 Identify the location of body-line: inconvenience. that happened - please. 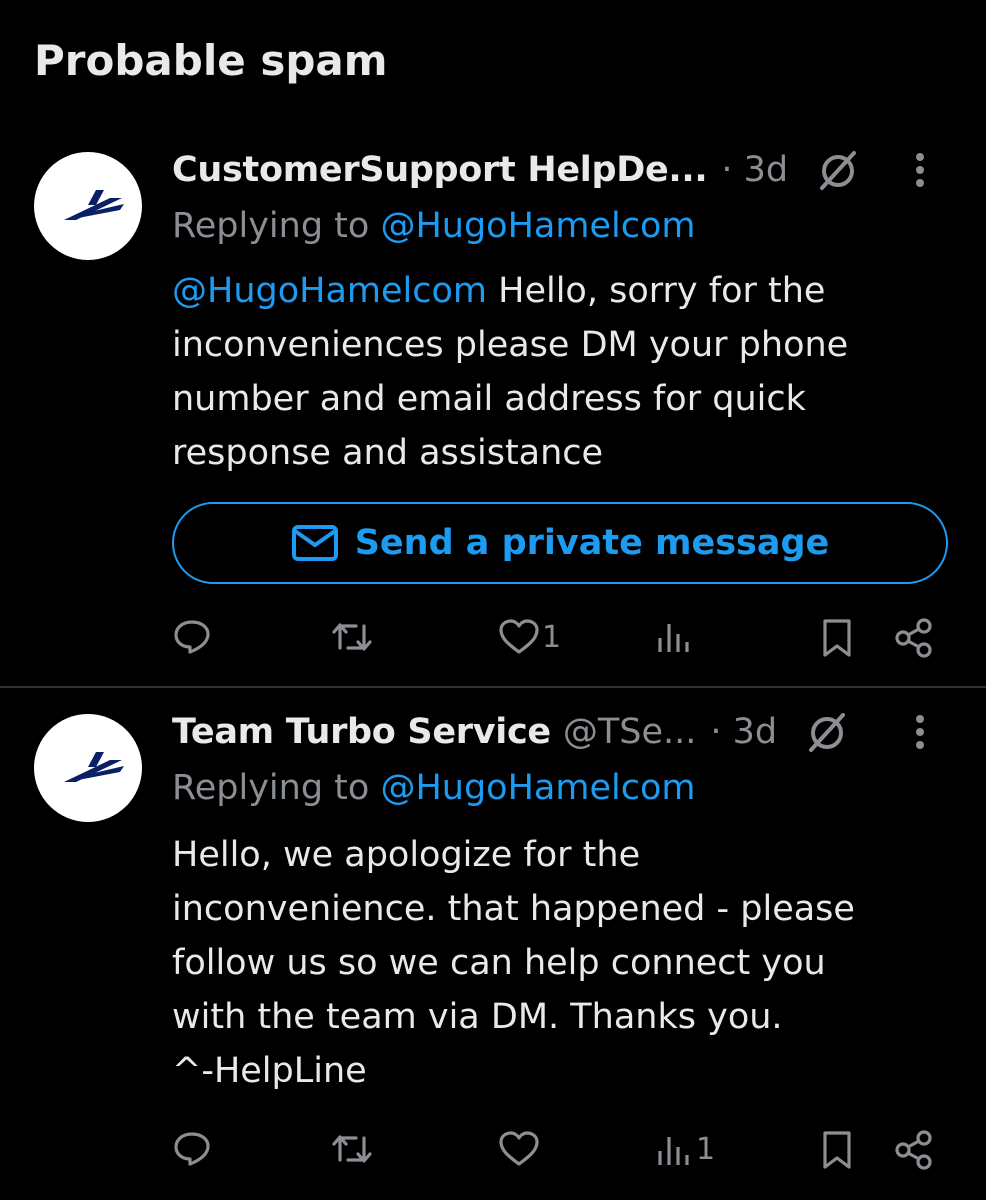
(513, 909).